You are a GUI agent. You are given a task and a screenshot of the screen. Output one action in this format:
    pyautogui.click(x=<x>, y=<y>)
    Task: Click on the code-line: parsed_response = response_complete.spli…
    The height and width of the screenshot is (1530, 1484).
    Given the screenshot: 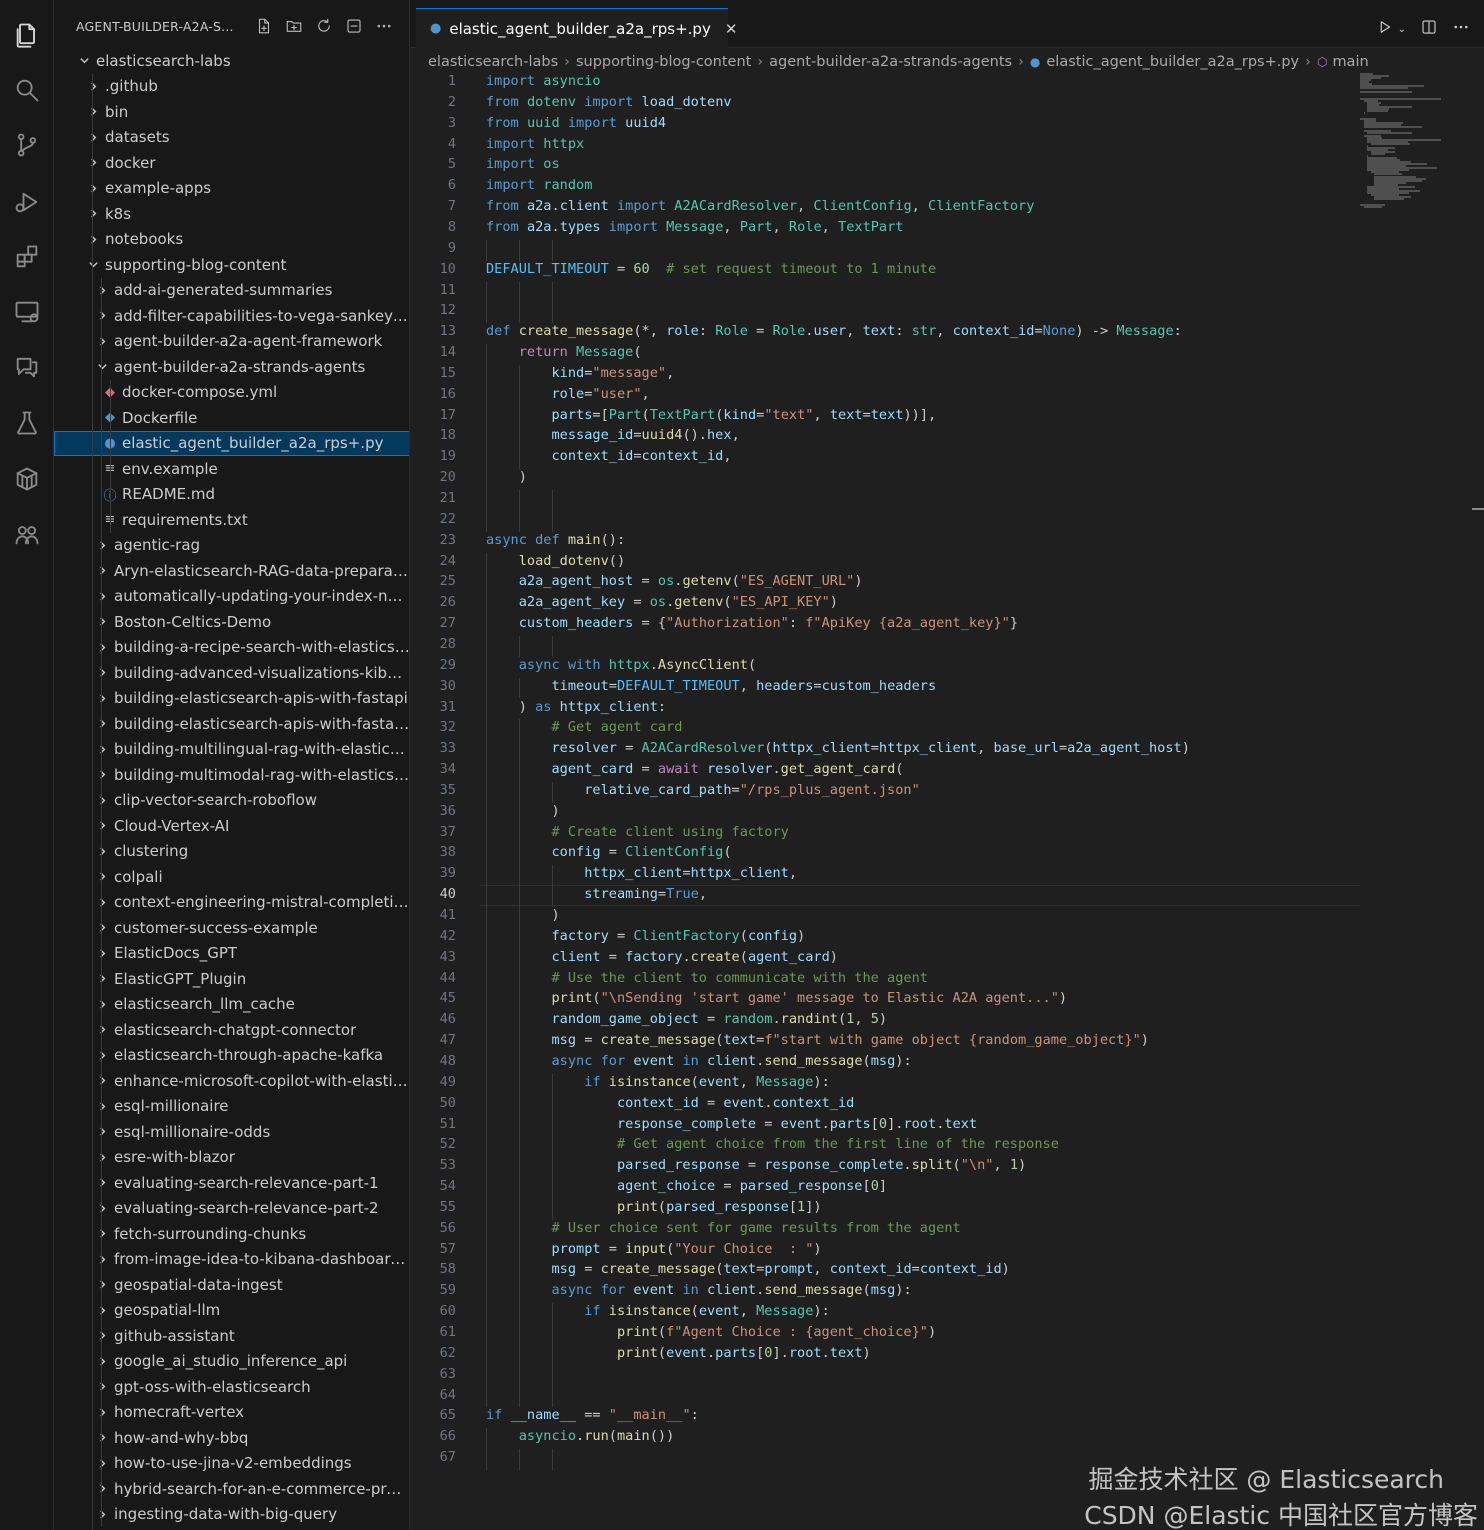 What is the action you would take?
    pyautogui.click(x=756, y=1165)
    